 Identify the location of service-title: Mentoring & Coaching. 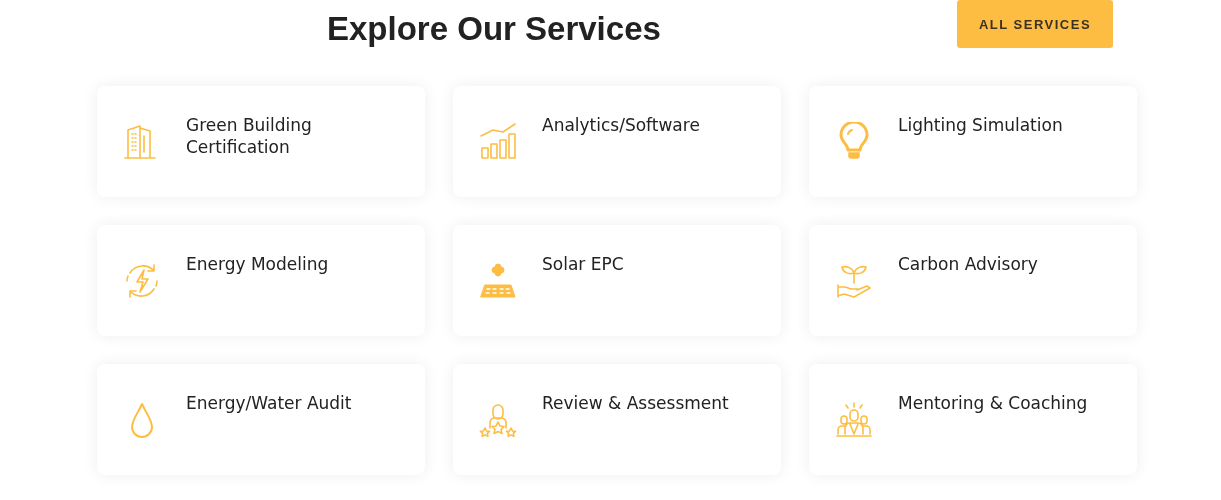
(993, 403).